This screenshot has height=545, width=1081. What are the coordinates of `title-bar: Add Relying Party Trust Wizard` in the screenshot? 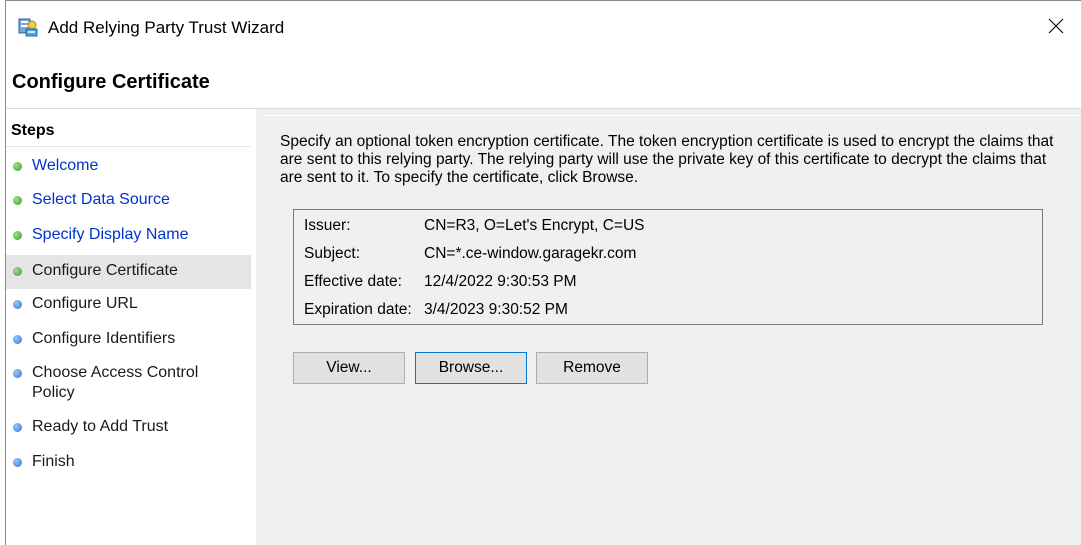 It's located at (543, 29).